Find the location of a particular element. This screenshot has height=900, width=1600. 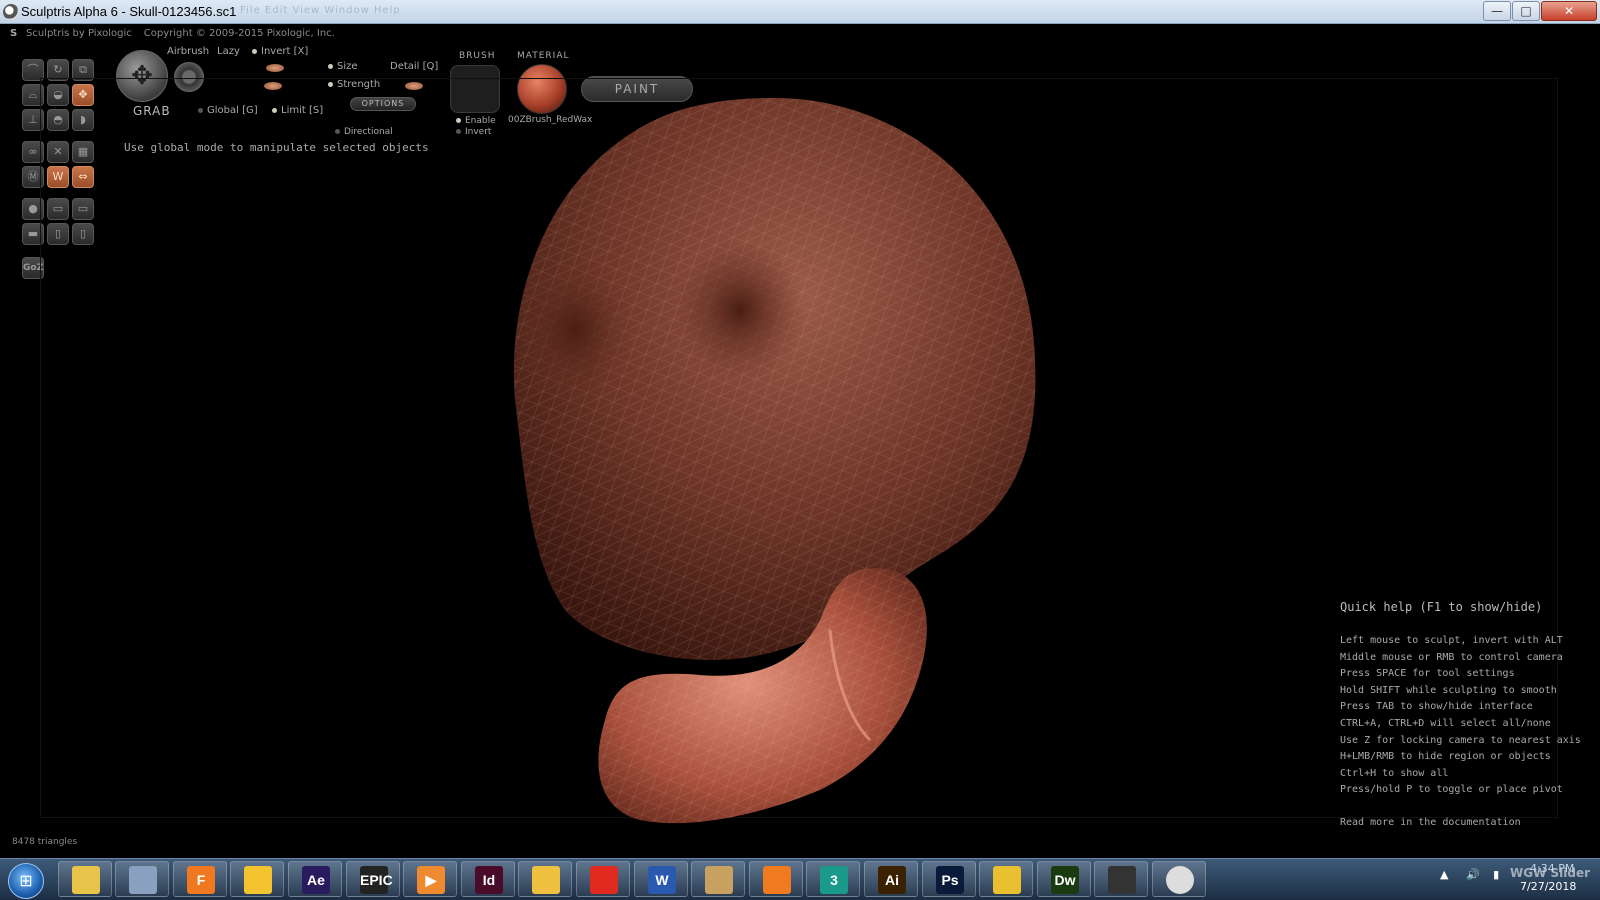

documentation-link: Read more in the documentation is located at coordinates (1430, 822).